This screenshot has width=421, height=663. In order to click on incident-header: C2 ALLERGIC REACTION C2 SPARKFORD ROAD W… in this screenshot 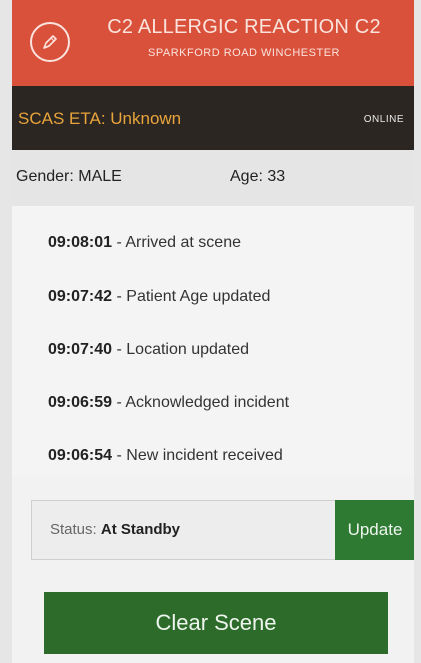, I will do `click(213, 43)`.